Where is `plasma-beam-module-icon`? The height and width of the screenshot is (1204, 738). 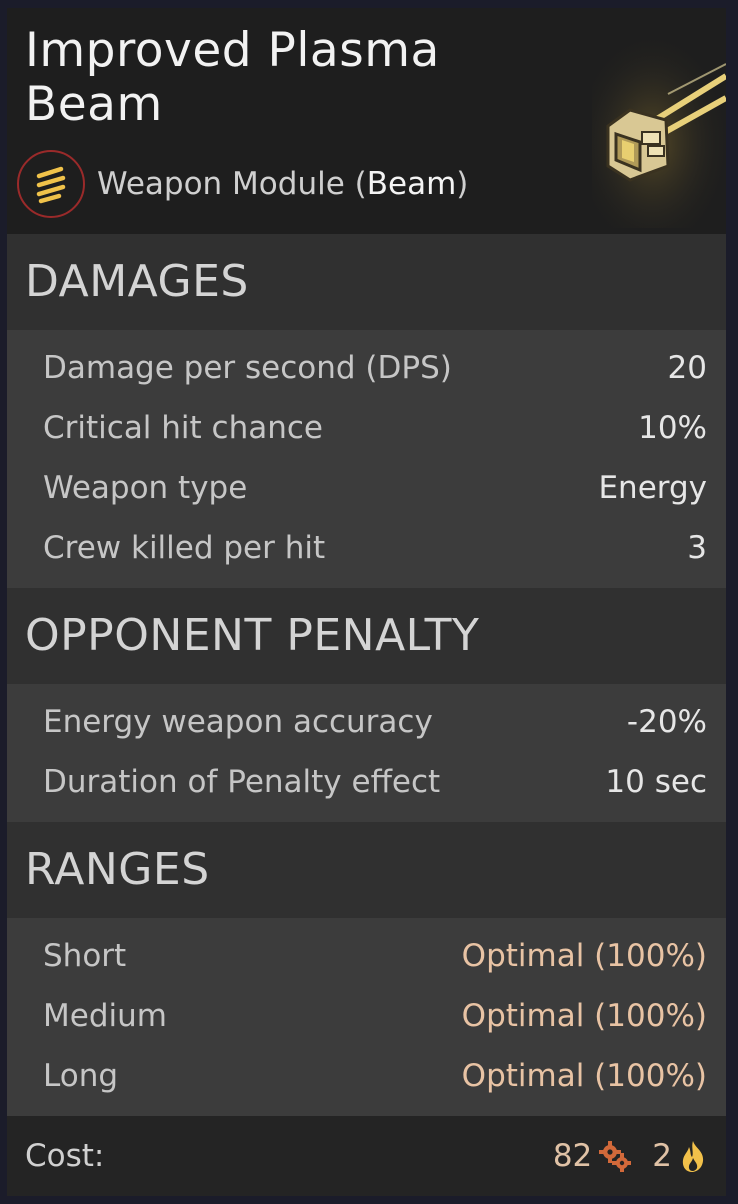 plasma-beam-module-icon is located at coordinates (659, 133).